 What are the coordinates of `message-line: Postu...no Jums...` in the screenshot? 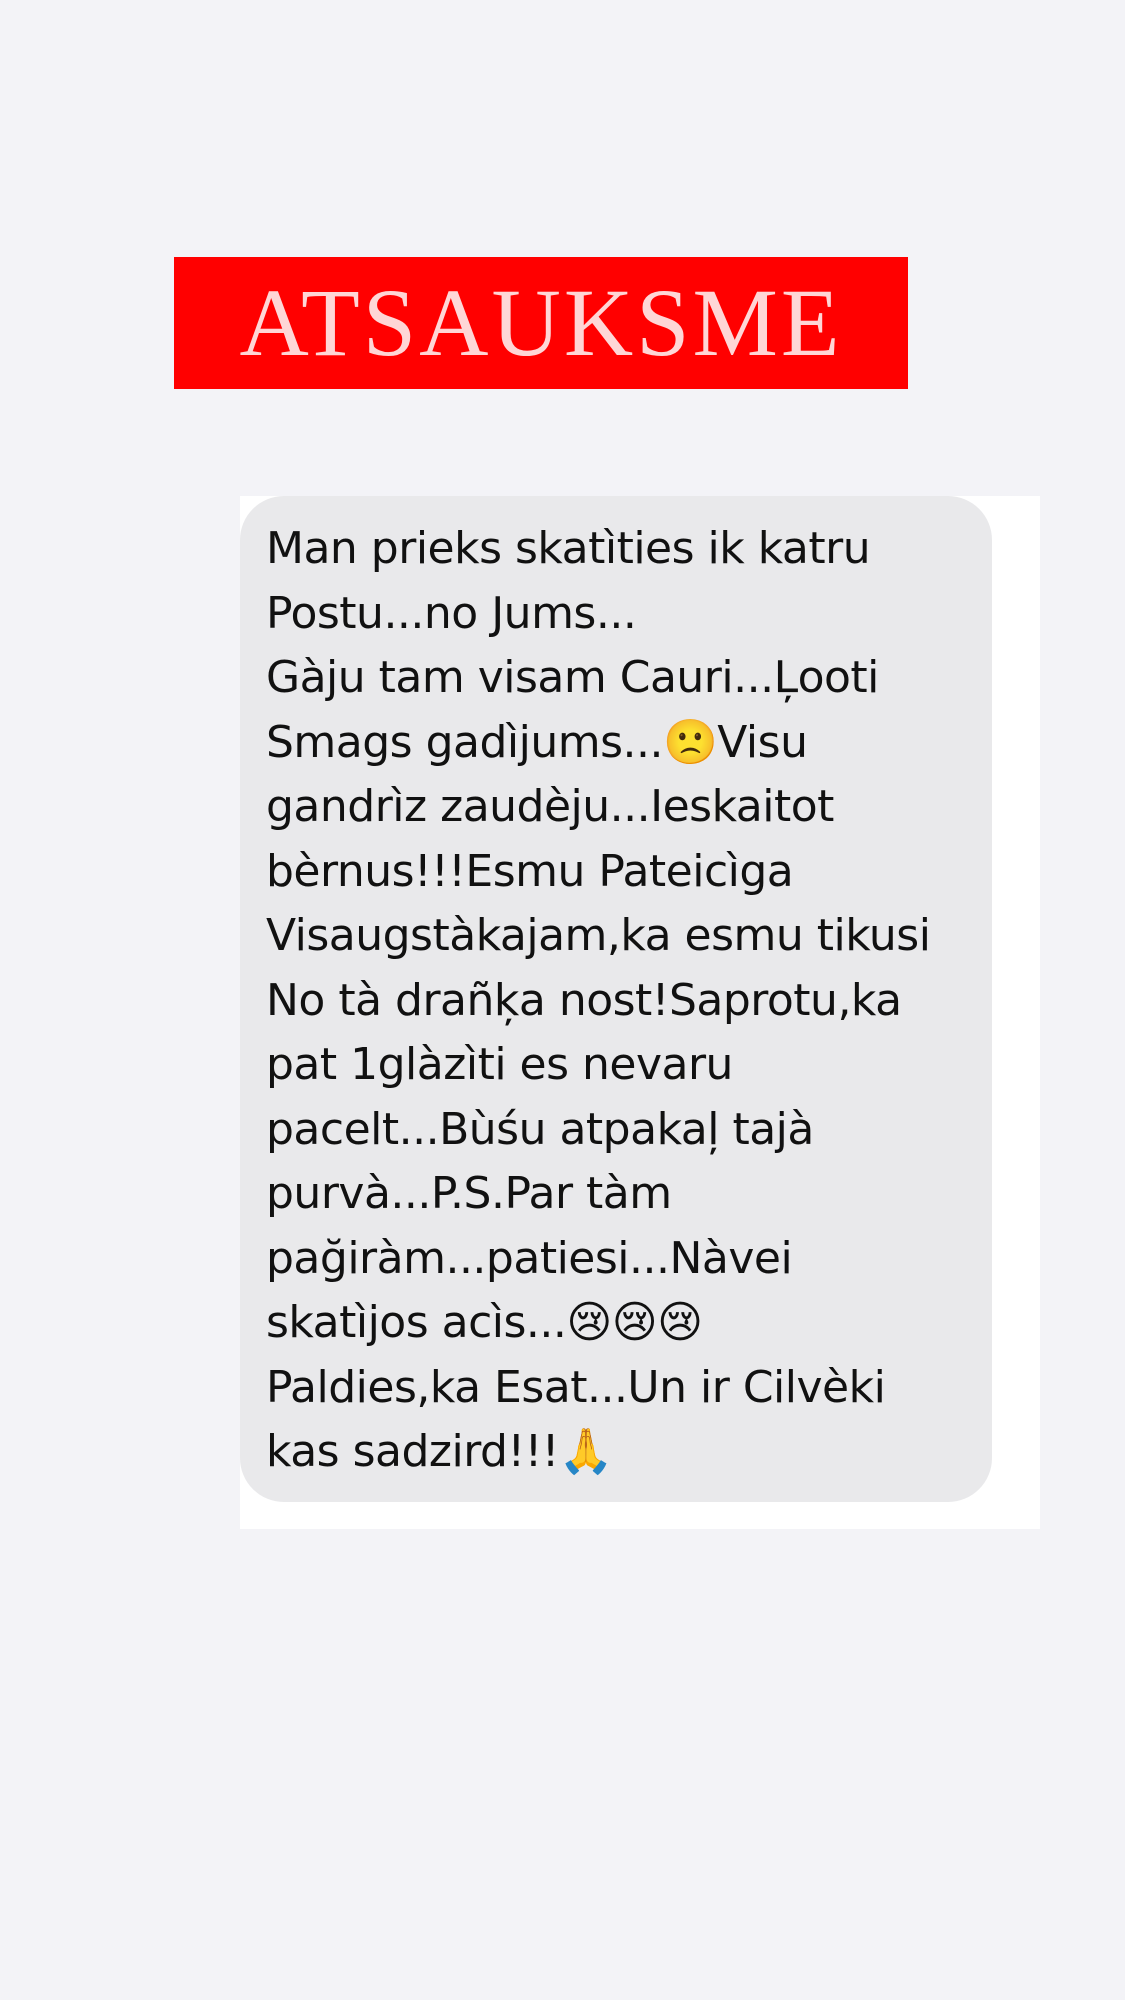 It's located at (451, 613).